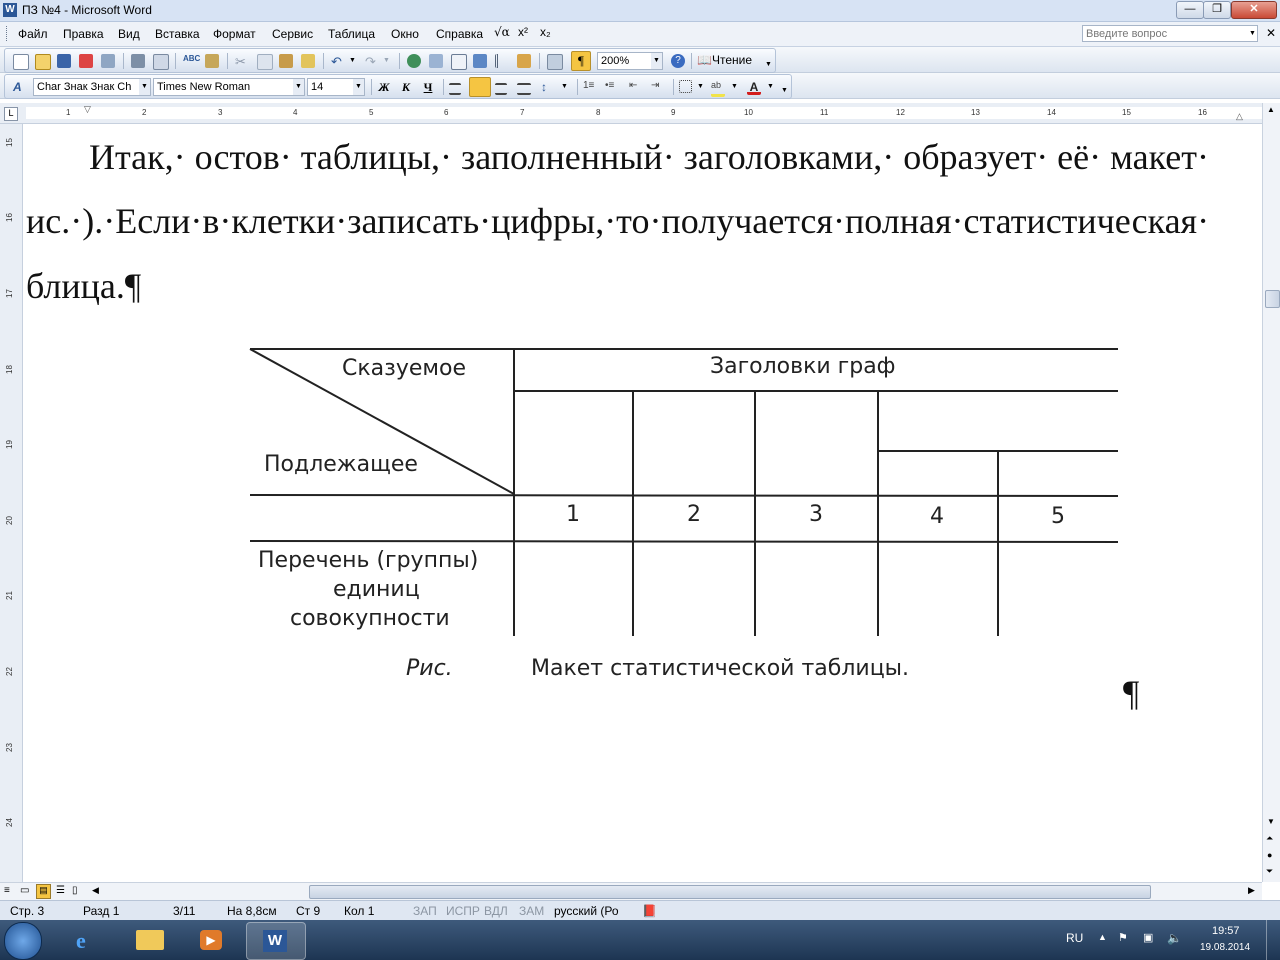 The width and height of the screenshot is (1280, 960). What do you see at coordinates (308, 61) in the screenshot?
I see `format-painter-icon` at bounding box center [308, 61].